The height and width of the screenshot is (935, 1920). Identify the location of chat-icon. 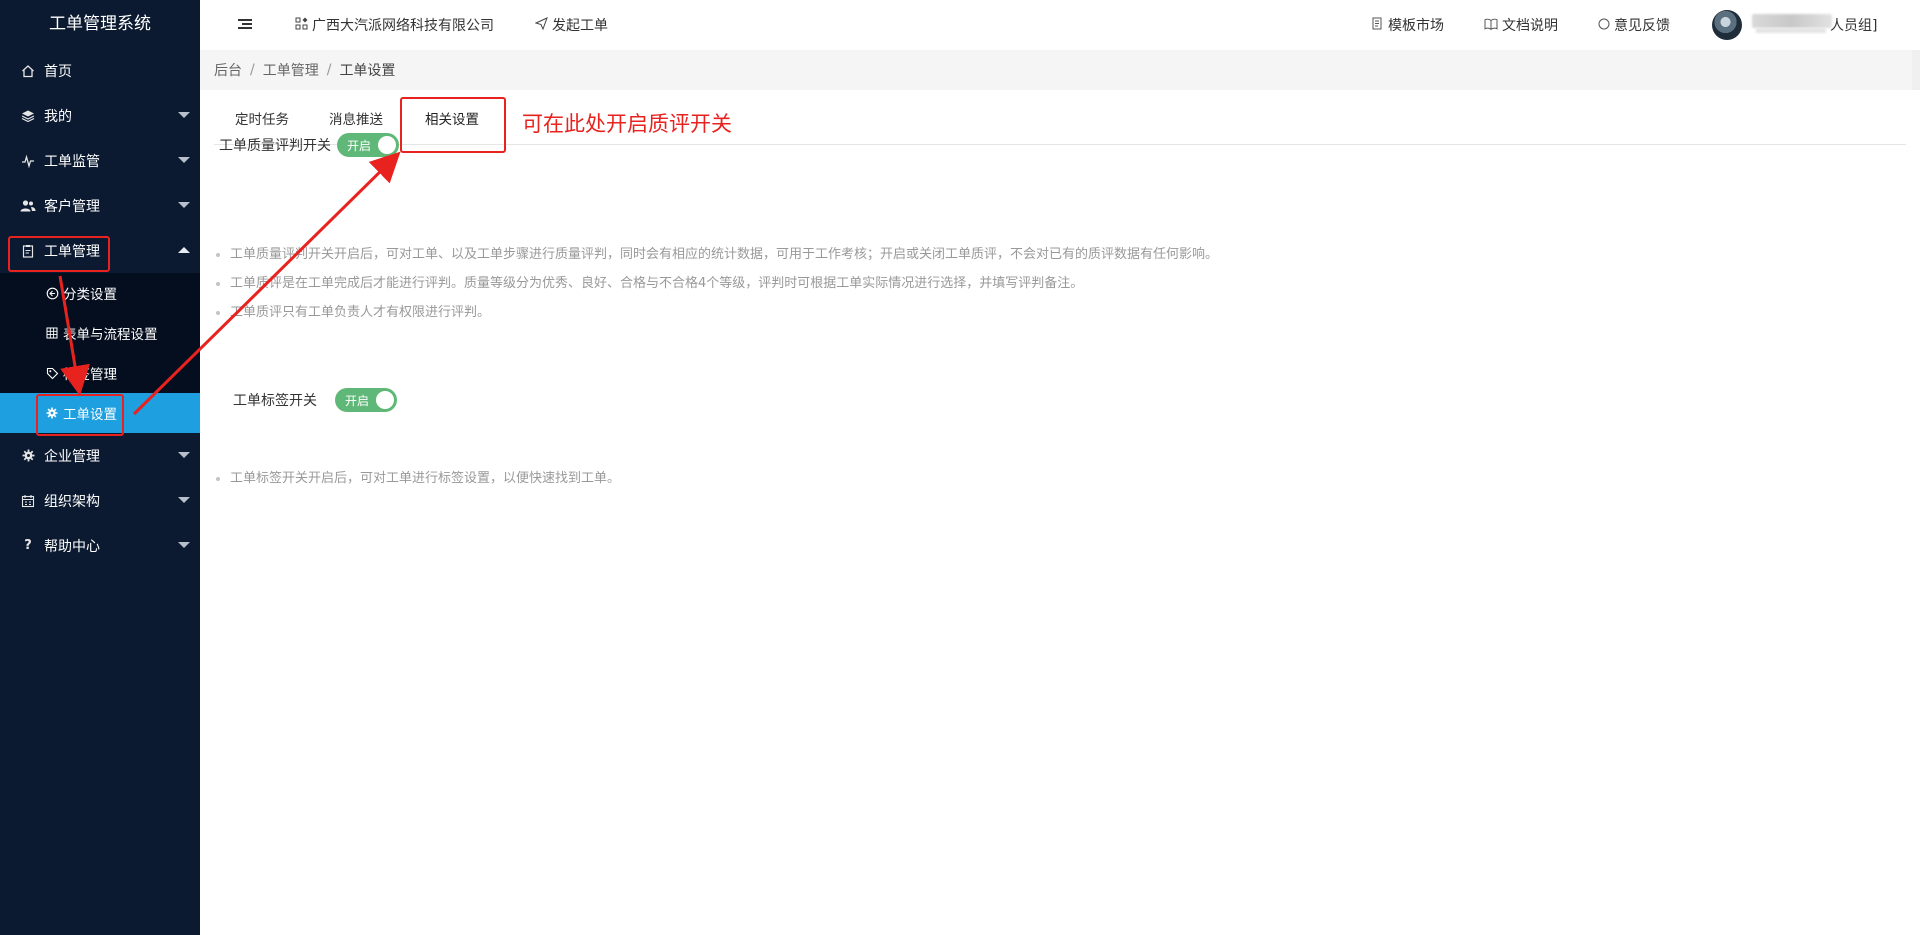
(1604, 25).